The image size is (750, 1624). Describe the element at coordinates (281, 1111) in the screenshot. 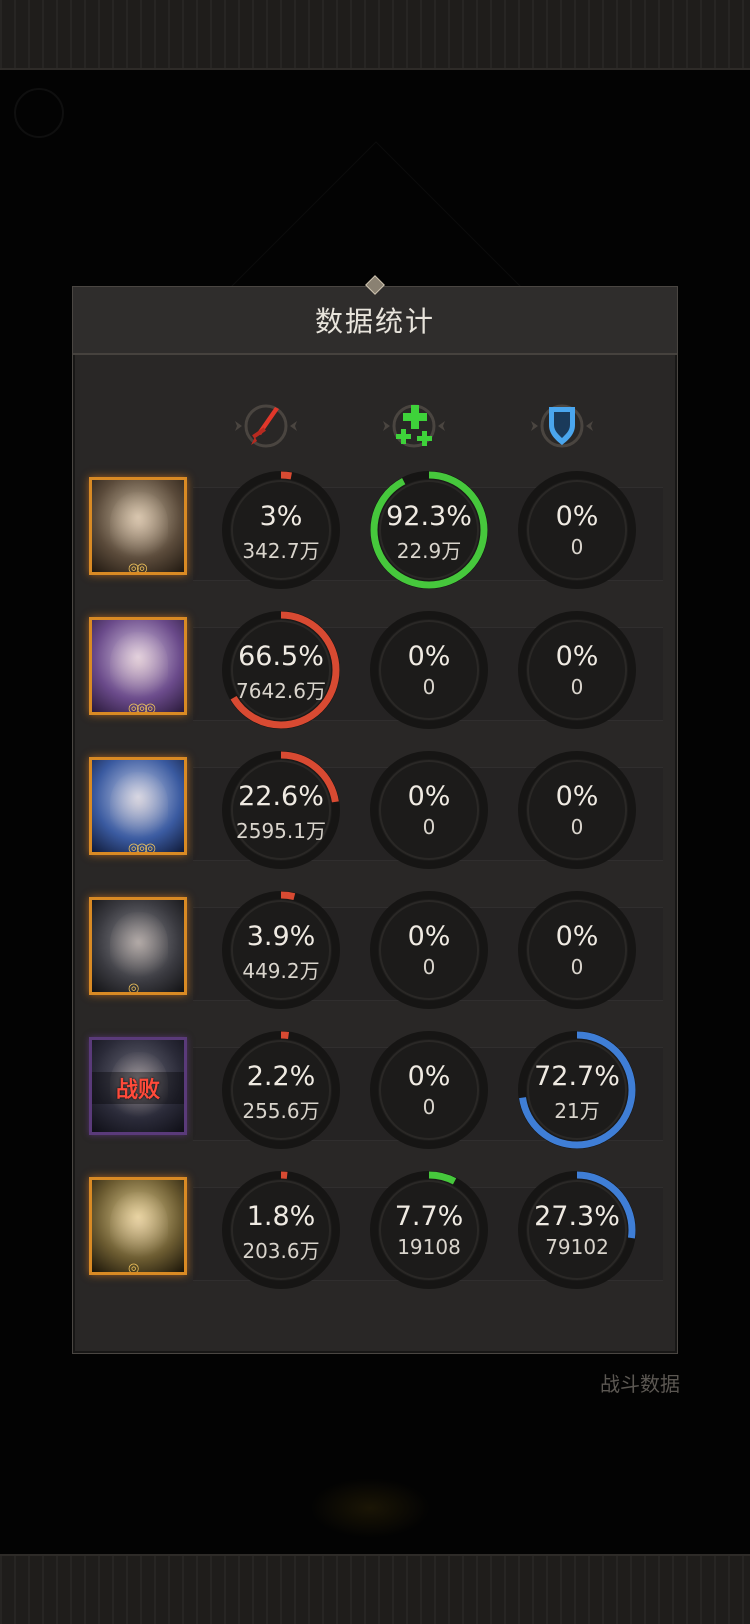

I see `damage-value: 255.6万` at that location.